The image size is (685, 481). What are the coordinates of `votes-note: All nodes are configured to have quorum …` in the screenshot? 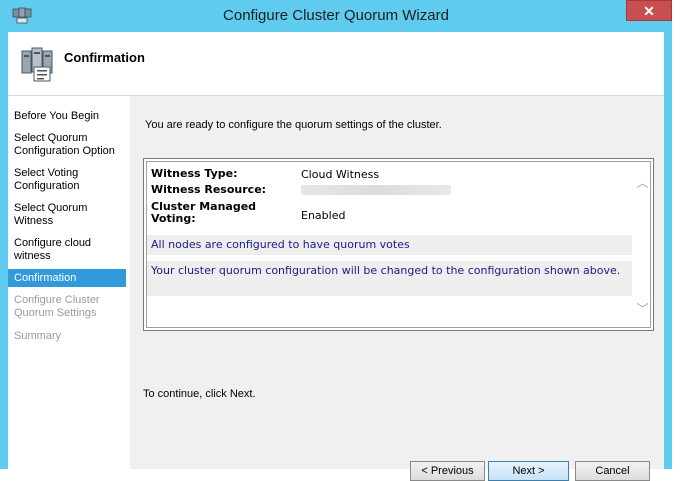 It's located at (389, 245).